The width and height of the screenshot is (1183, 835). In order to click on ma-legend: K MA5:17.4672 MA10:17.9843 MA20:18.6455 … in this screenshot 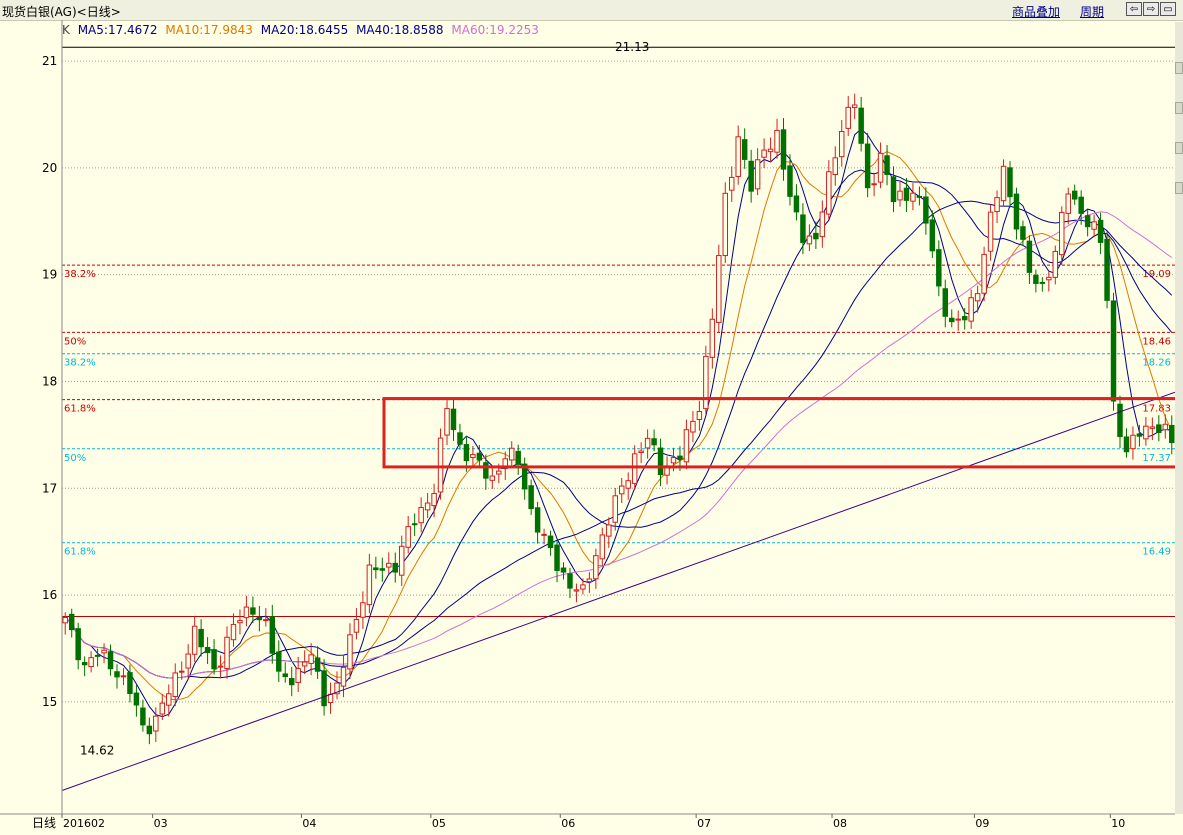, I will do `click(302, 30)`.